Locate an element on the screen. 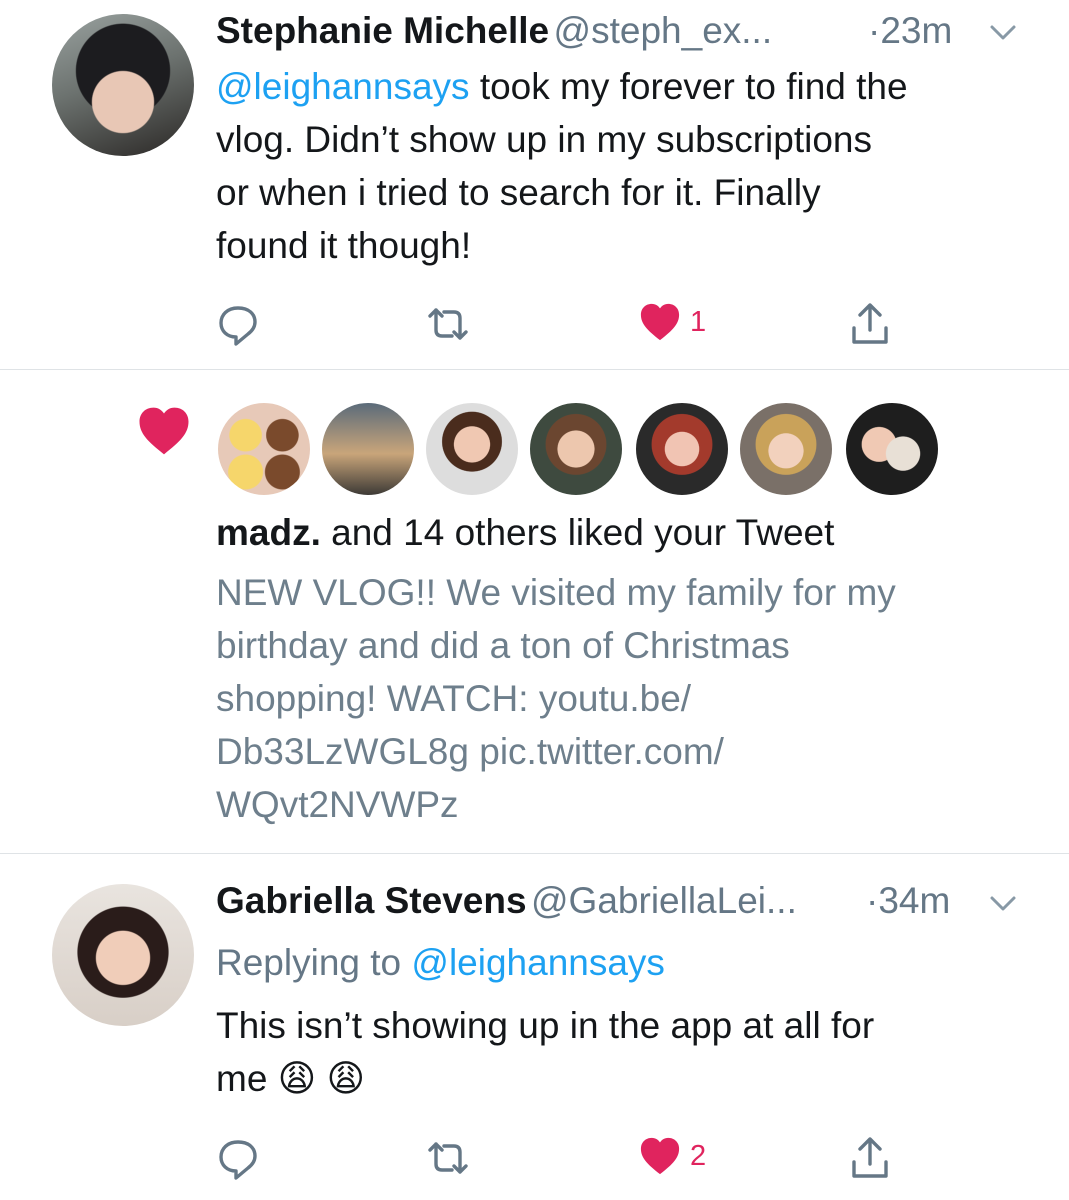  tweet-line: shopping! WATCH: youtu.be/ is located at coordinates (454, 698).